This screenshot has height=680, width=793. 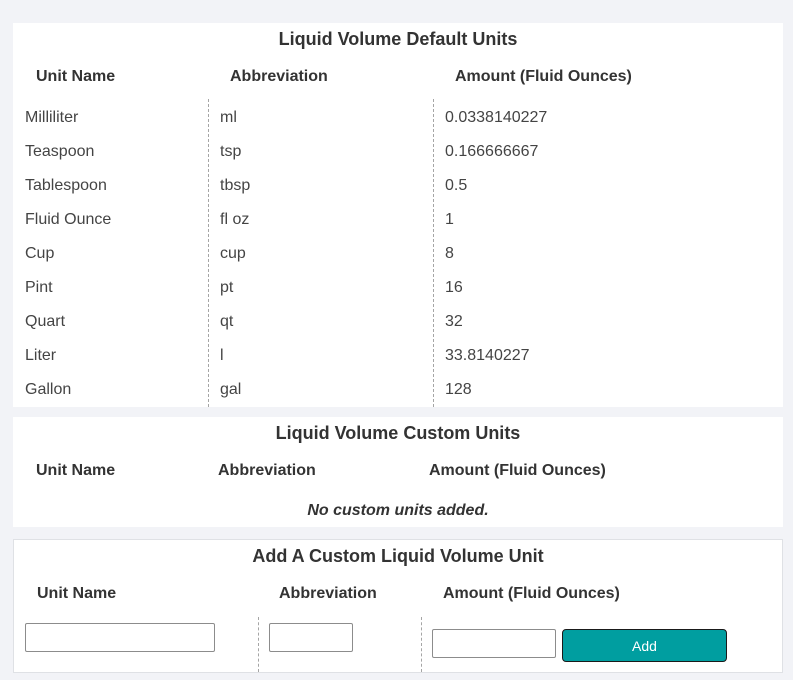 What do you see at coordinates (60, 151) in the screenshot?
I see `unit-name-cell: Teaspoon` at bounding box center [60, 151].